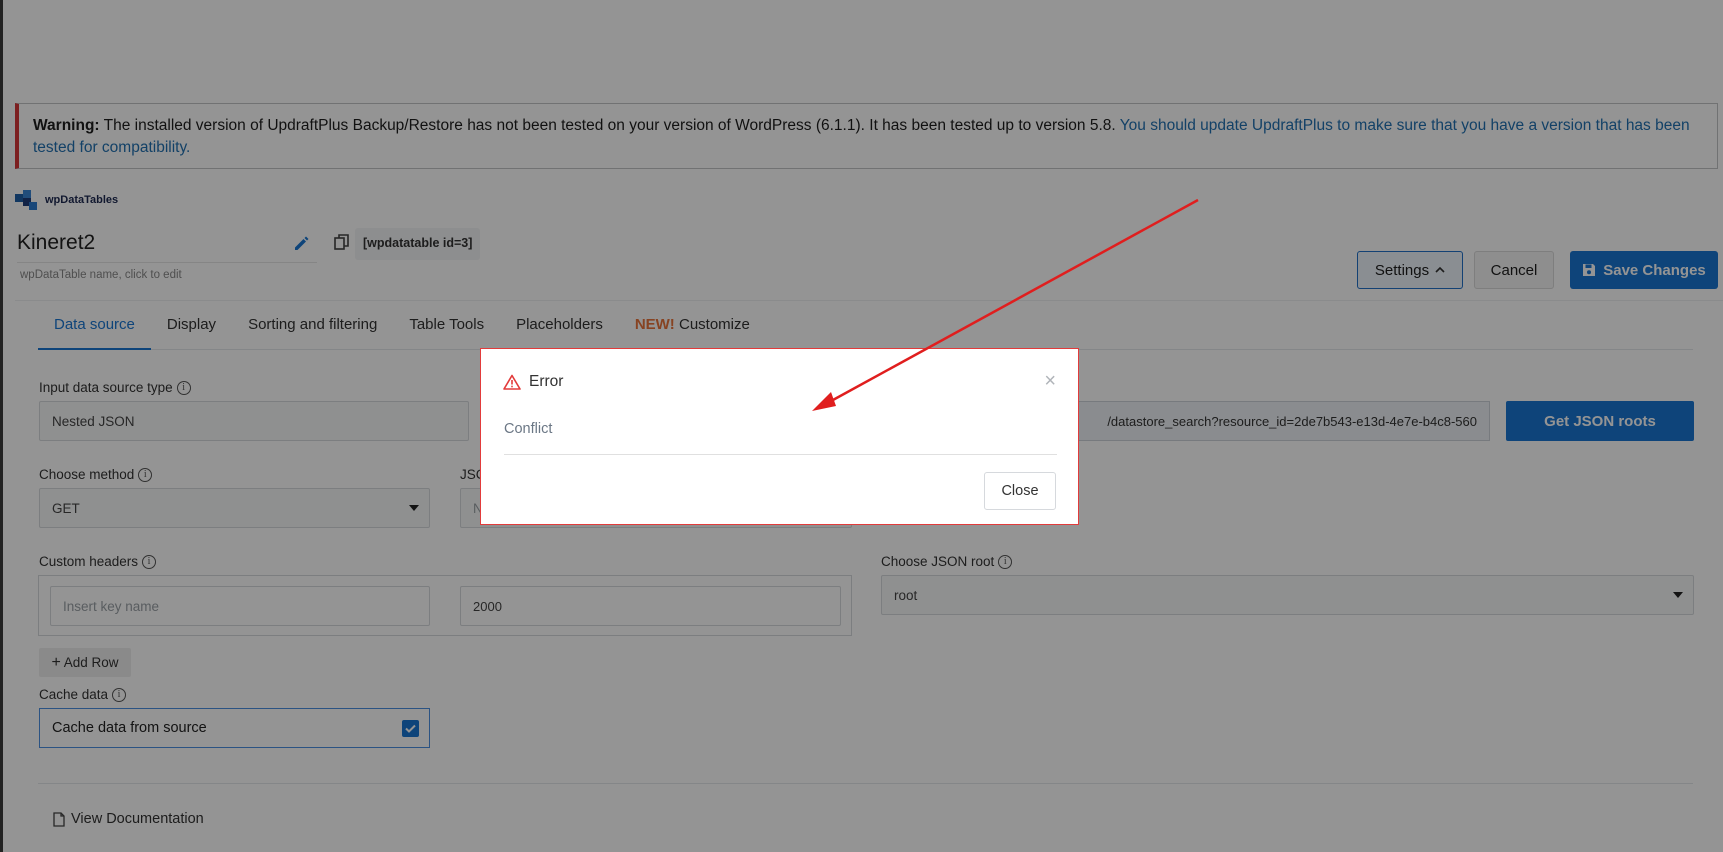 This screenshot has height=852, width=1723. Describe the element at coordinates (512, 382) in the screenshot. I see `warning-triangle-icon` at that location.